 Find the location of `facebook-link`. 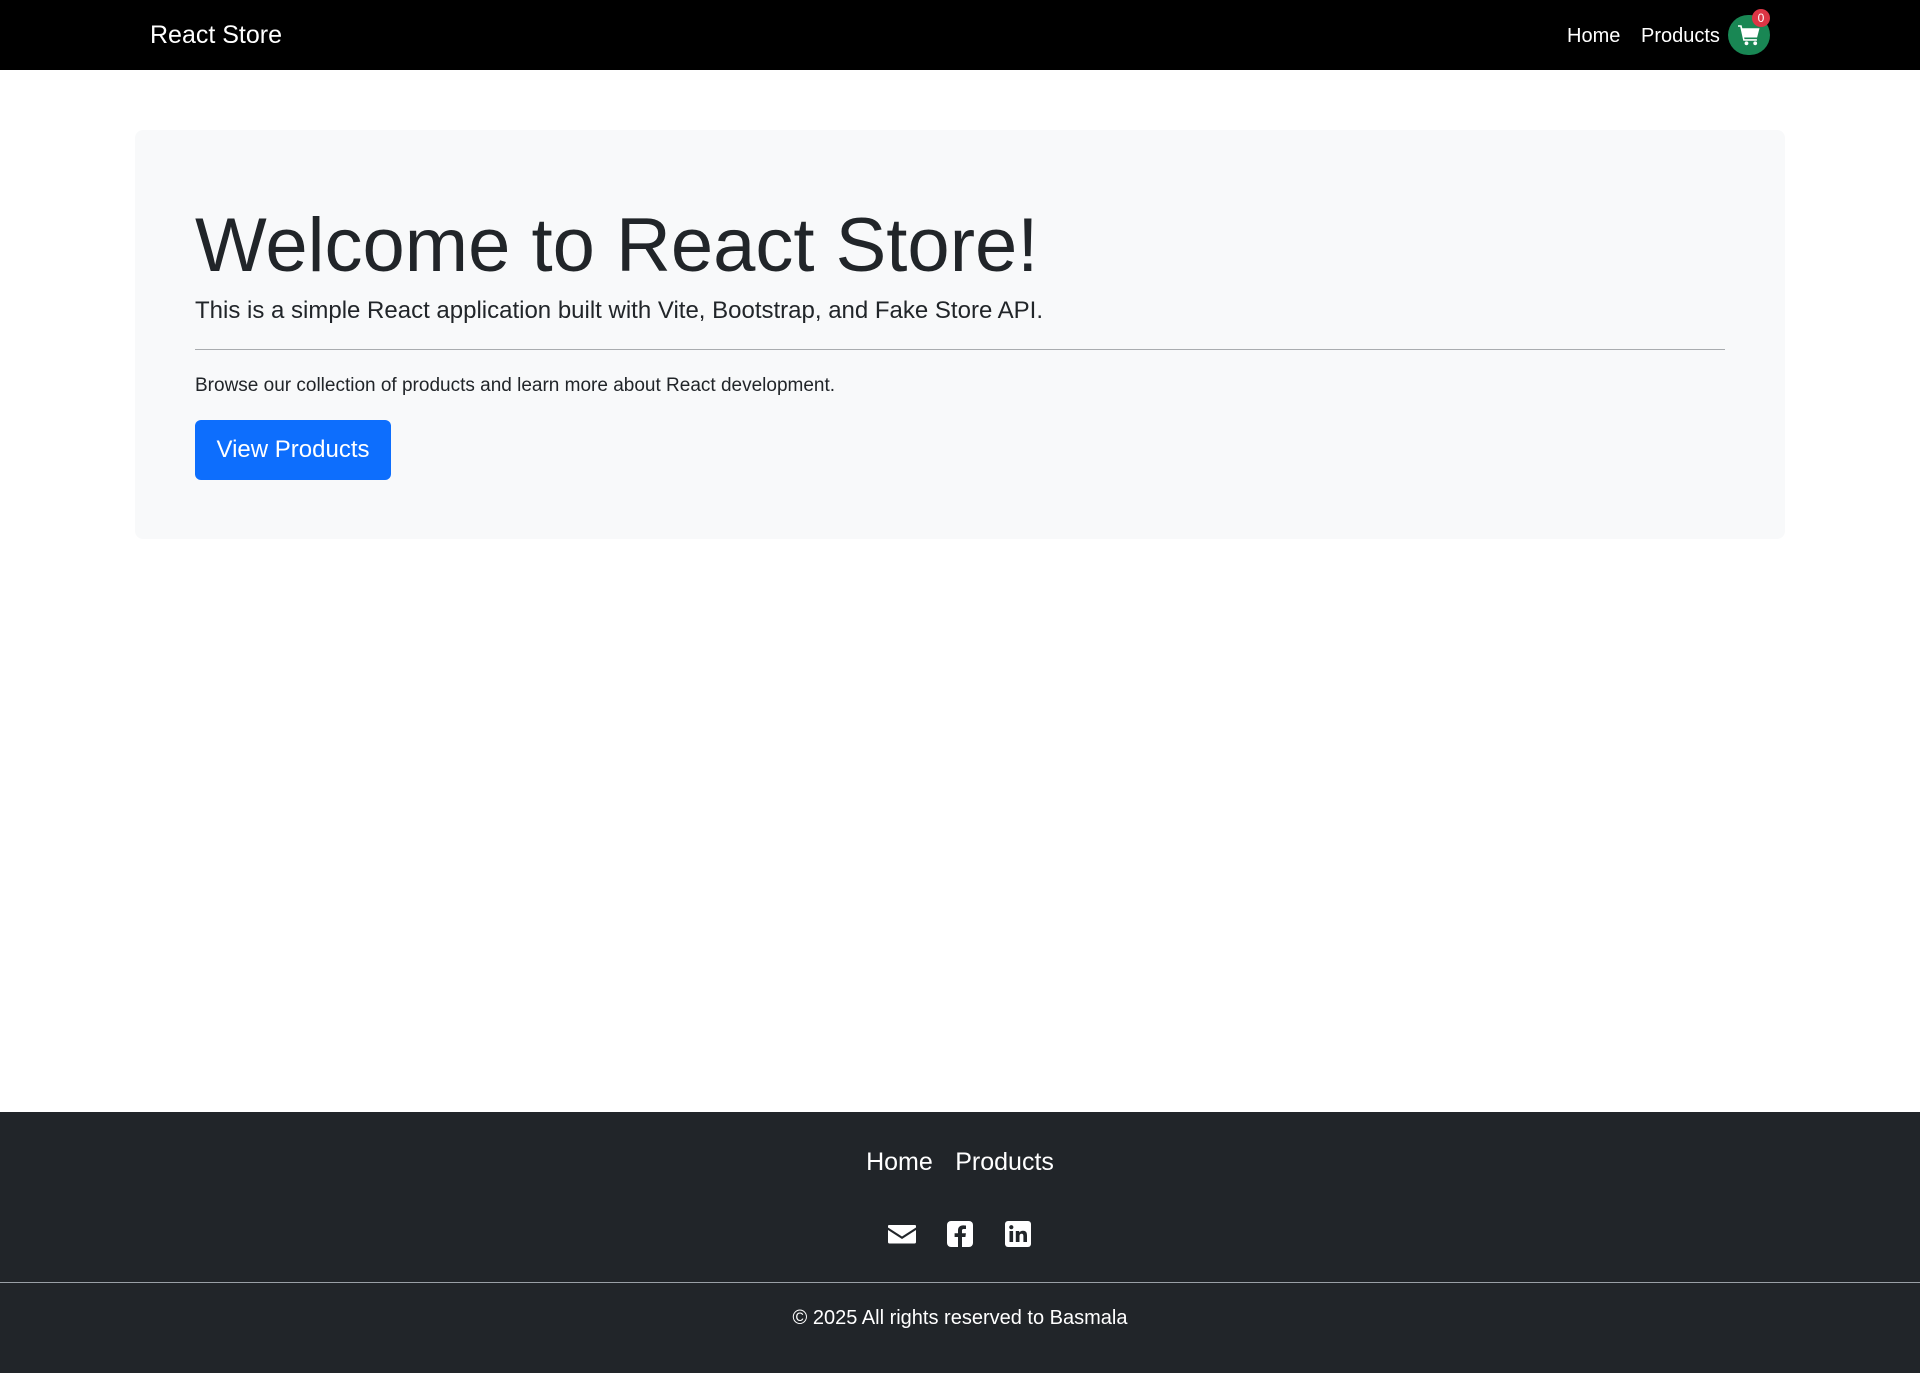

facebook-link is located at coordinates (960, 1234).